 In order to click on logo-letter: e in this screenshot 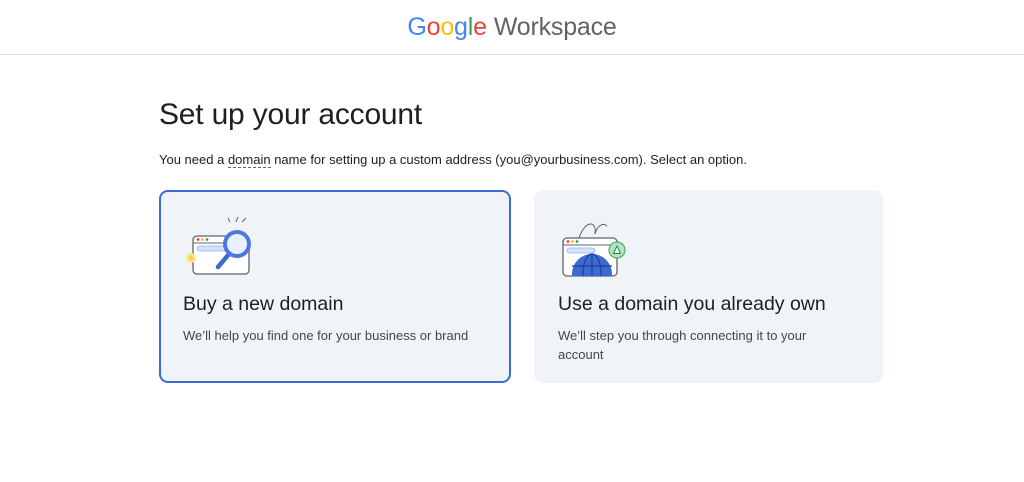, I will do `click(480, 26)`.